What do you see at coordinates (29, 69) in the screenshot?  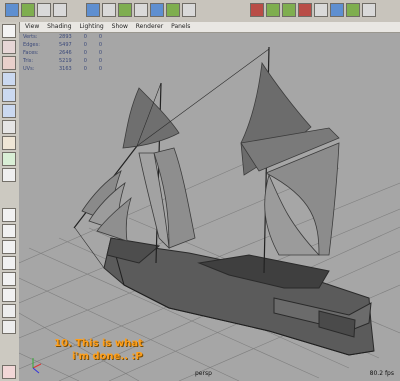 I see `hud-label: UVs:` at bounding box center [29, 69].